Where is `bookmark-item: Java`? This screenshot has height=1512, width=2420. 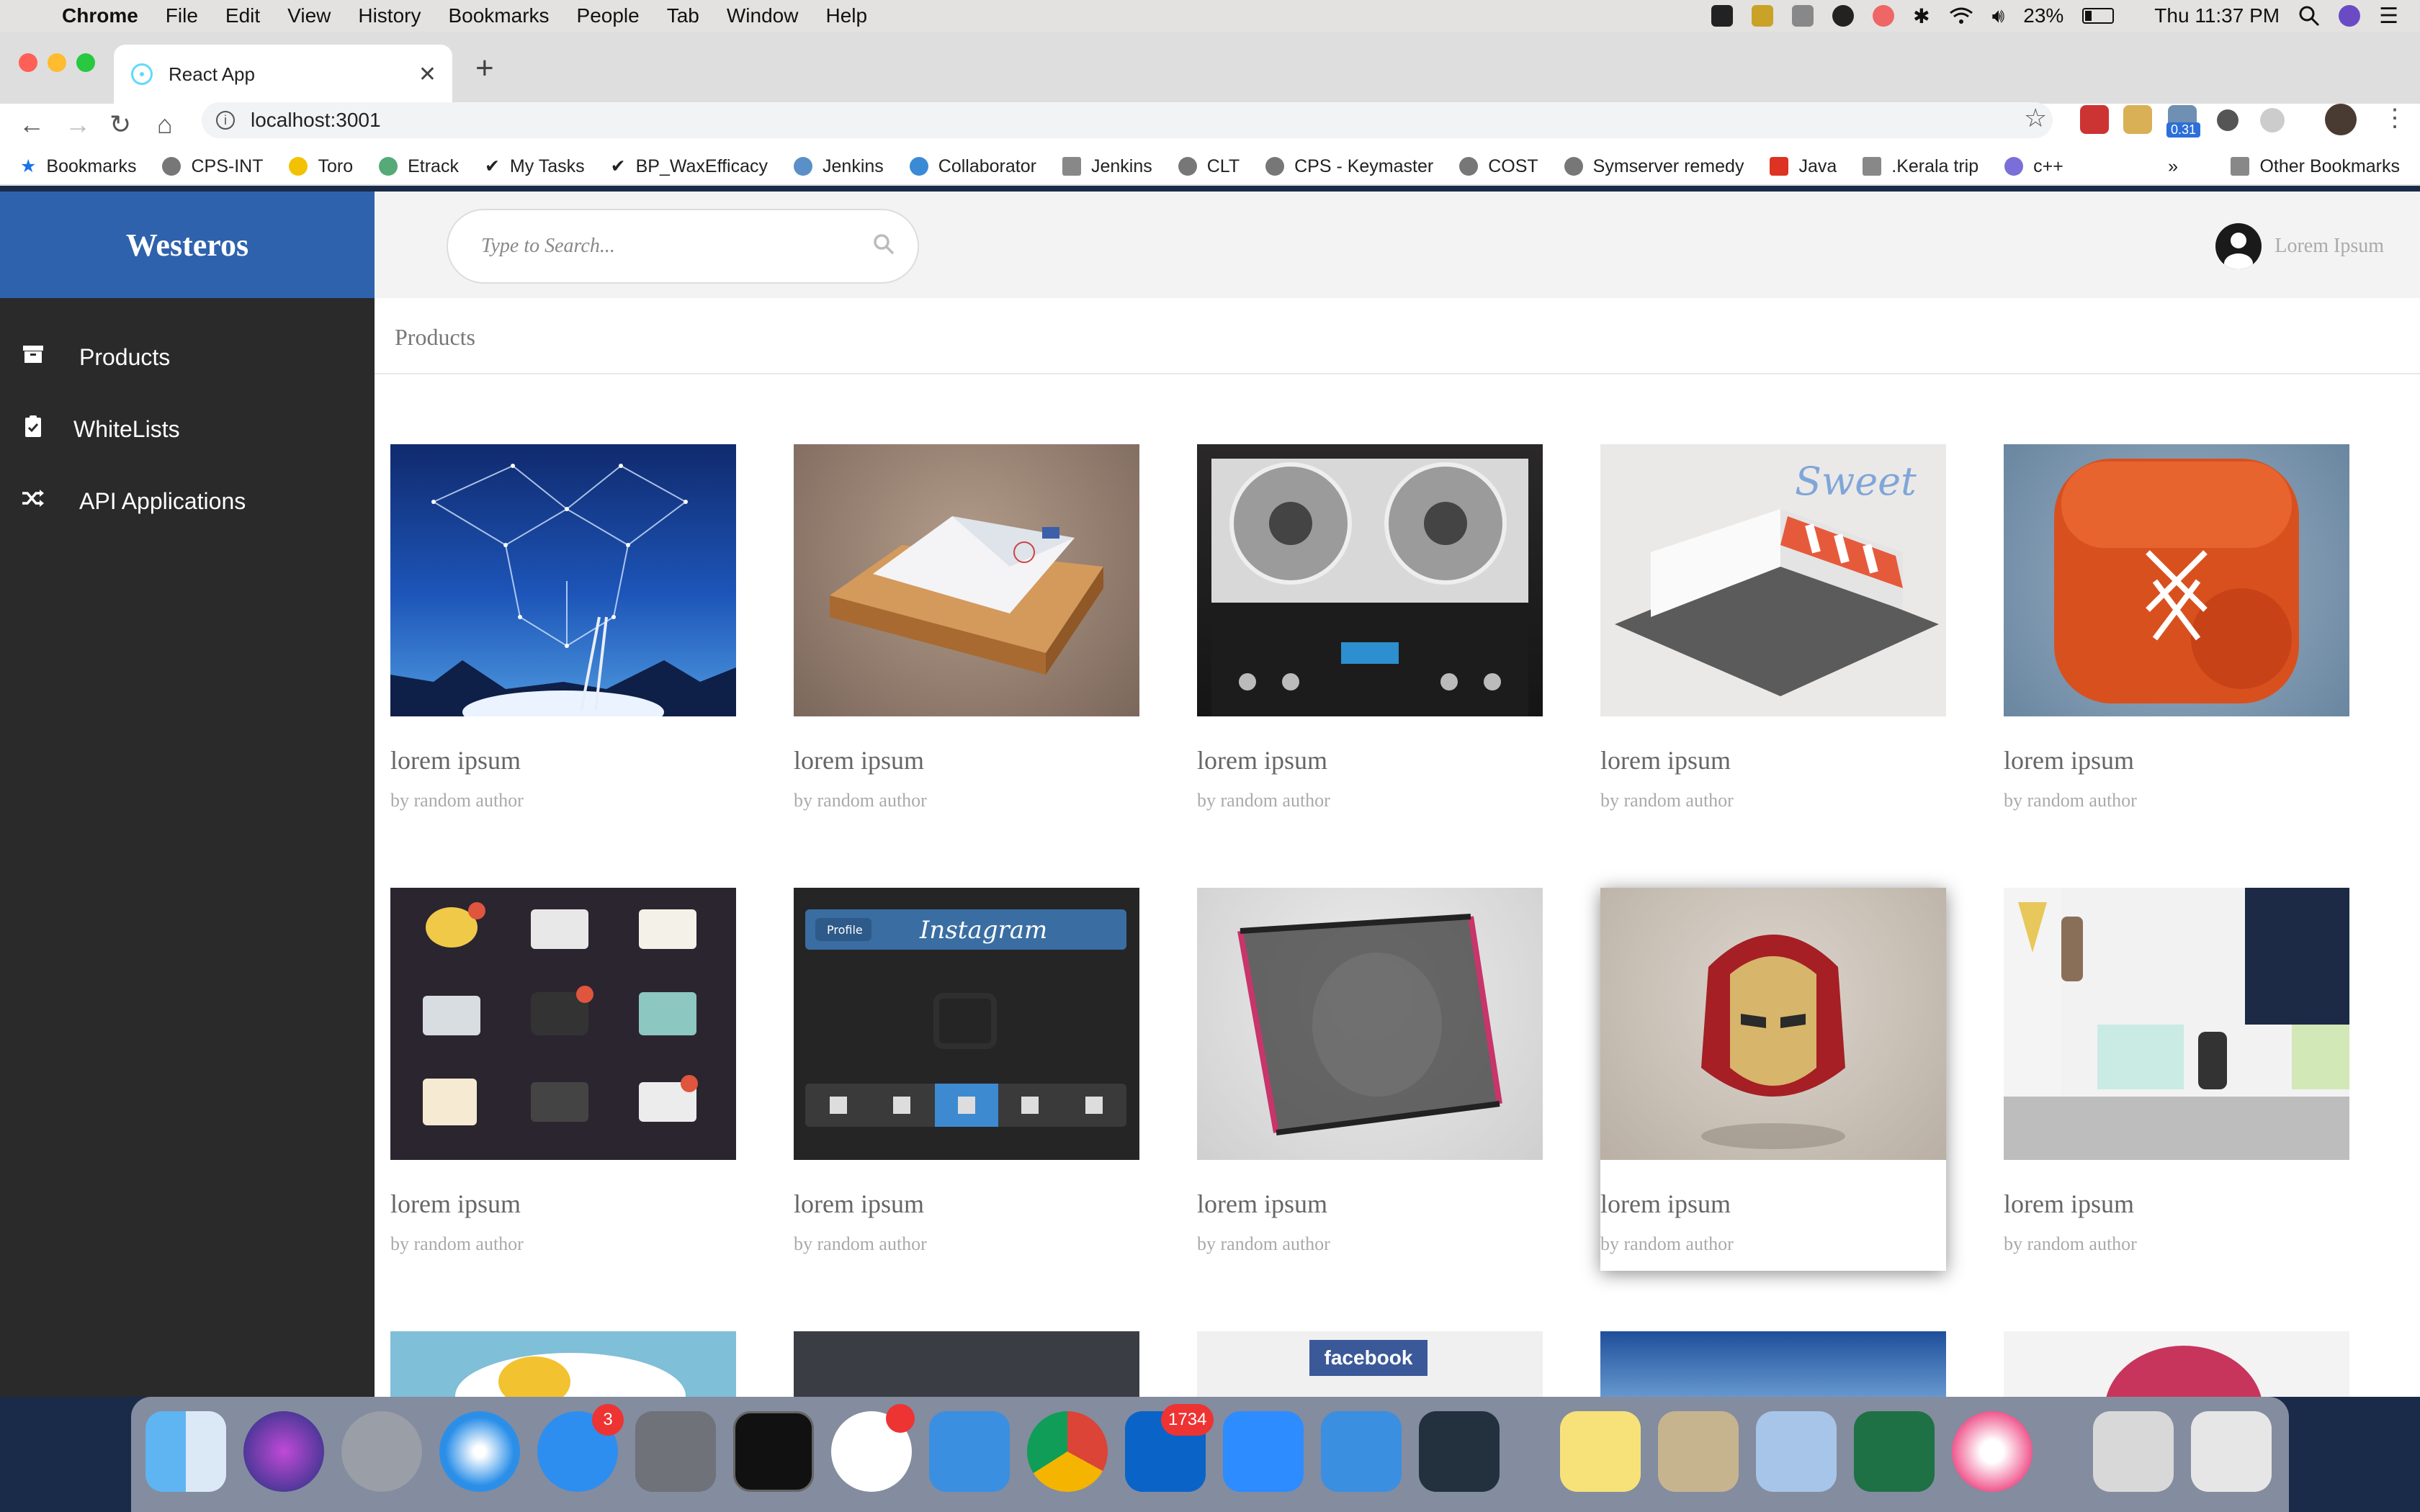 bookmark-item: Java is located at coordinates (1804, 166).